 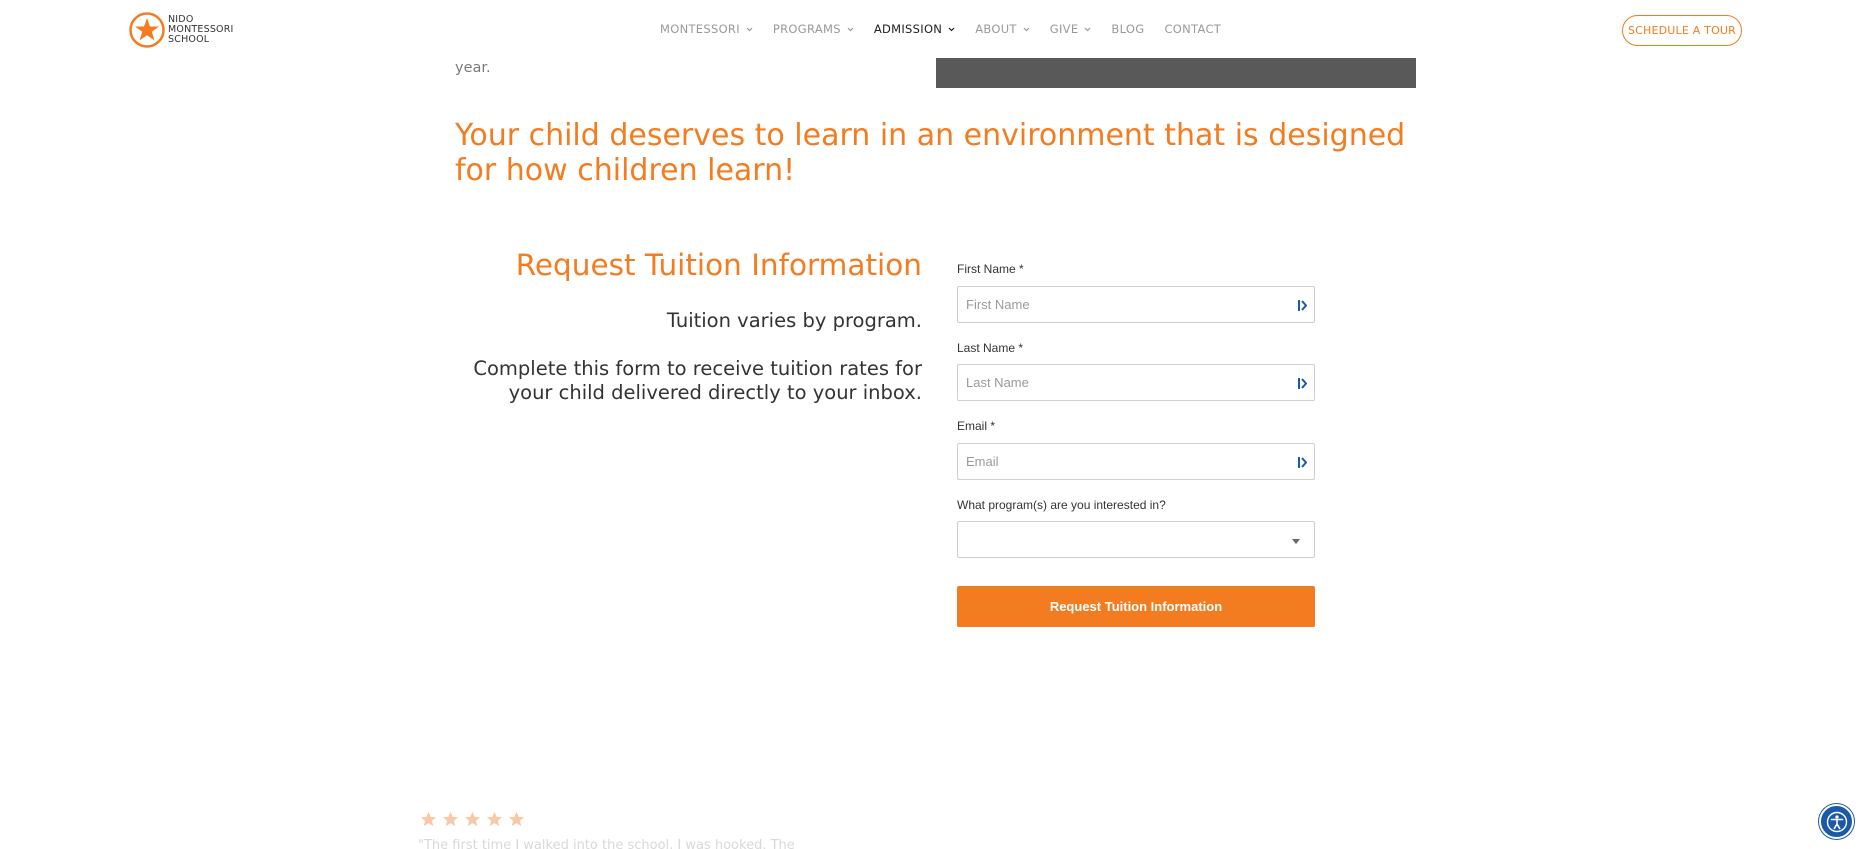 What do you see at coordinates (996, 29) in the screenshot?
I see `nav-item-label: ABOUT` at bounding box center [996, 29].